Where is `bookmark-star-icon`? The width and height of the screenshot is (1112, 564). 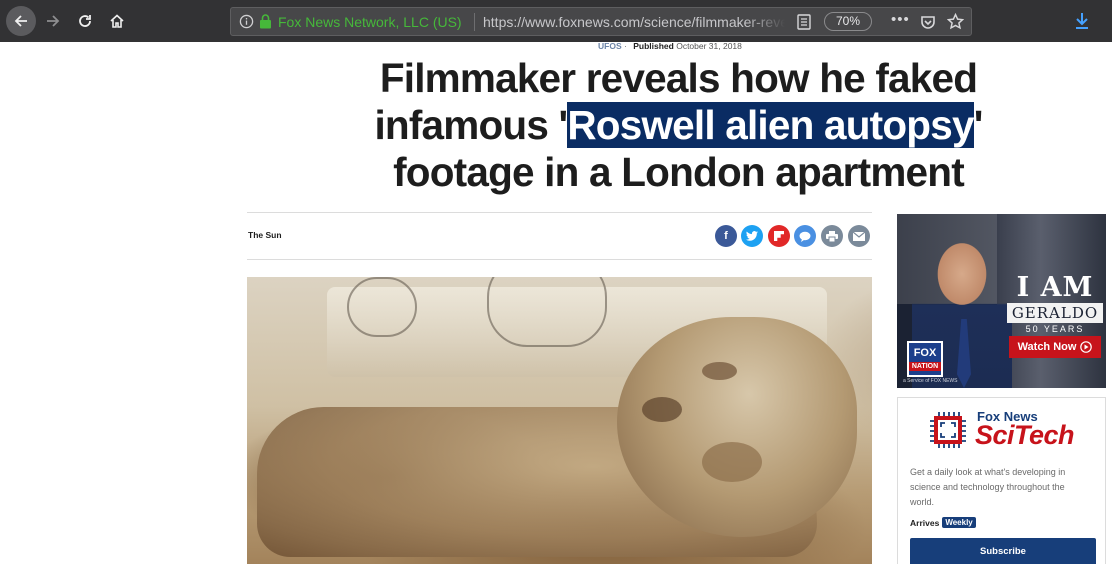 bookmark-star-icon is located at coordinates (955, 21).